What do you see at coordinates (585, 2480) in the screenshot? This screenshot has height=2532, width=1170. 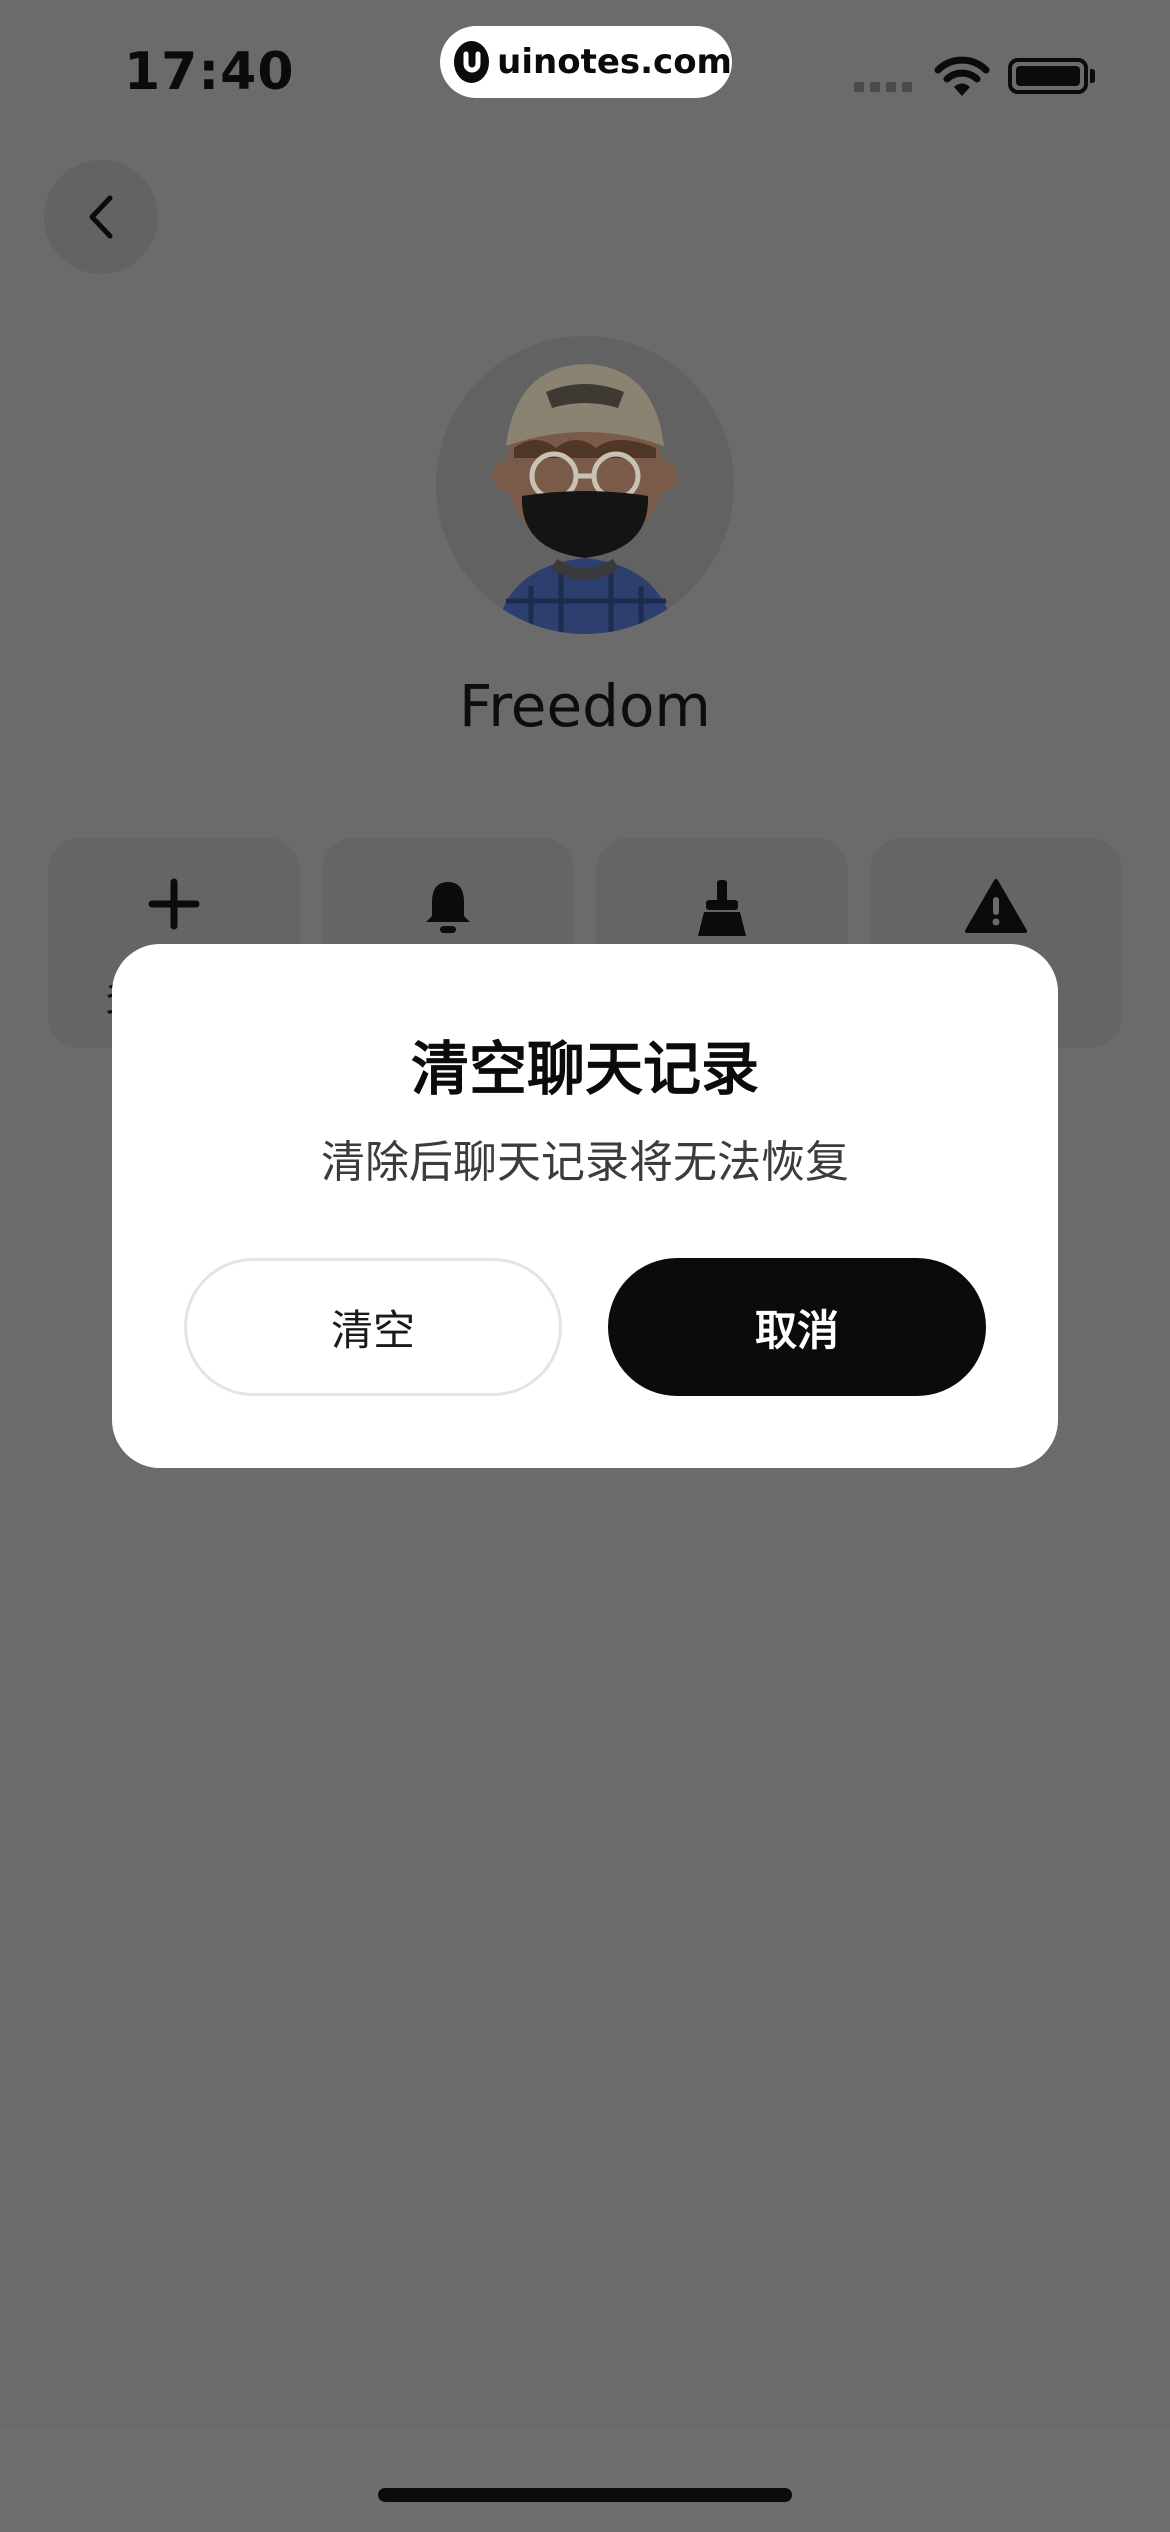 I see `home-bar-area` at bounding box center [585, 2480].